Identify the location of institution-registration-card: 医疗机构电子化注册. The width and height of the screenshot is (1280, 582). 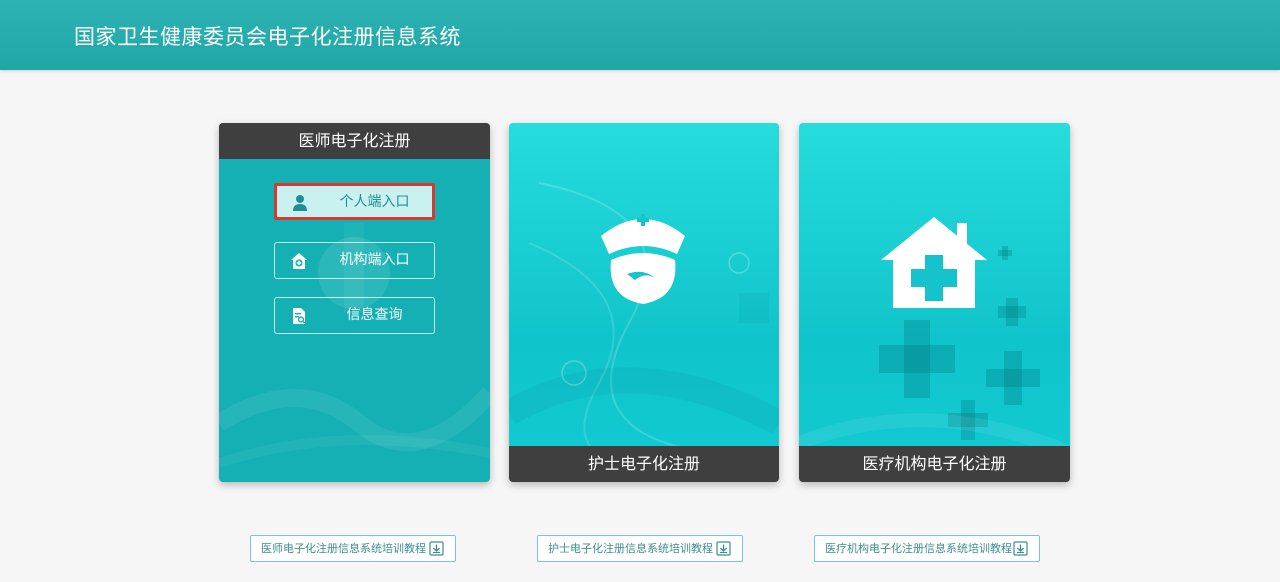
(934, 302).